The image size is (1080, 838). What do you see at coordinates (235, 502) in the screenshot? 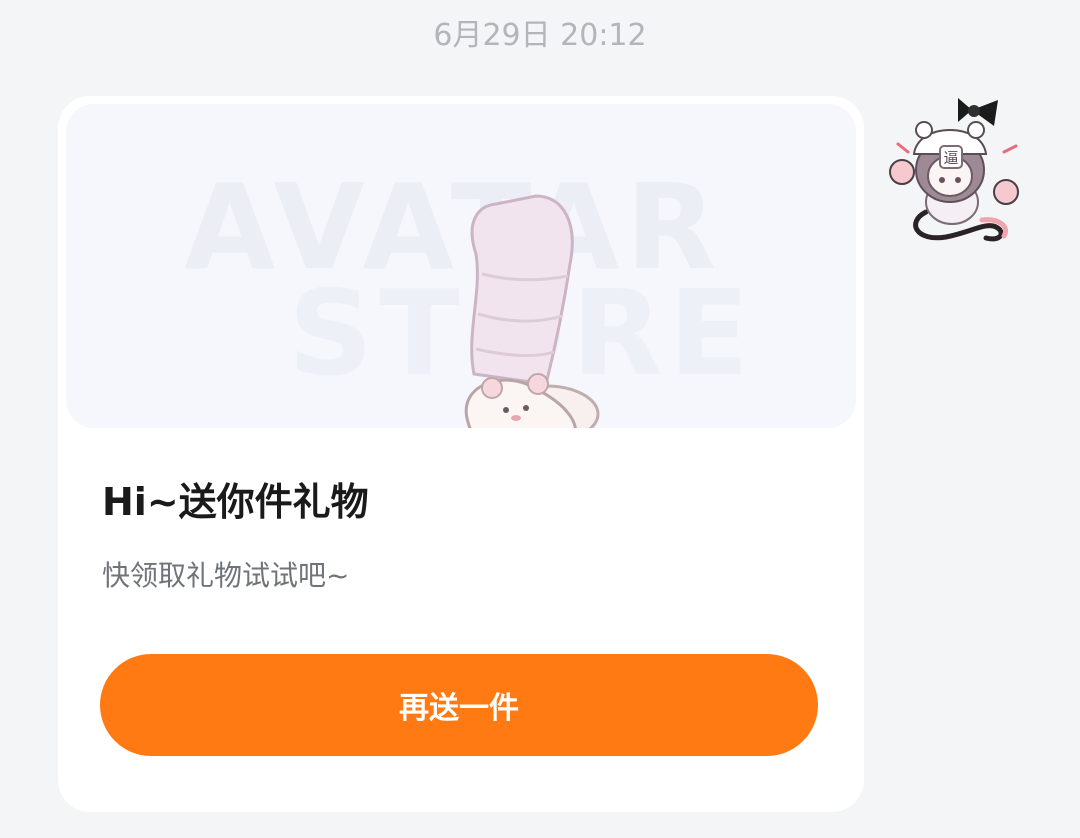
I see `gift-card-title: Hi~送你件礼物` at bounding box center [235, 502].